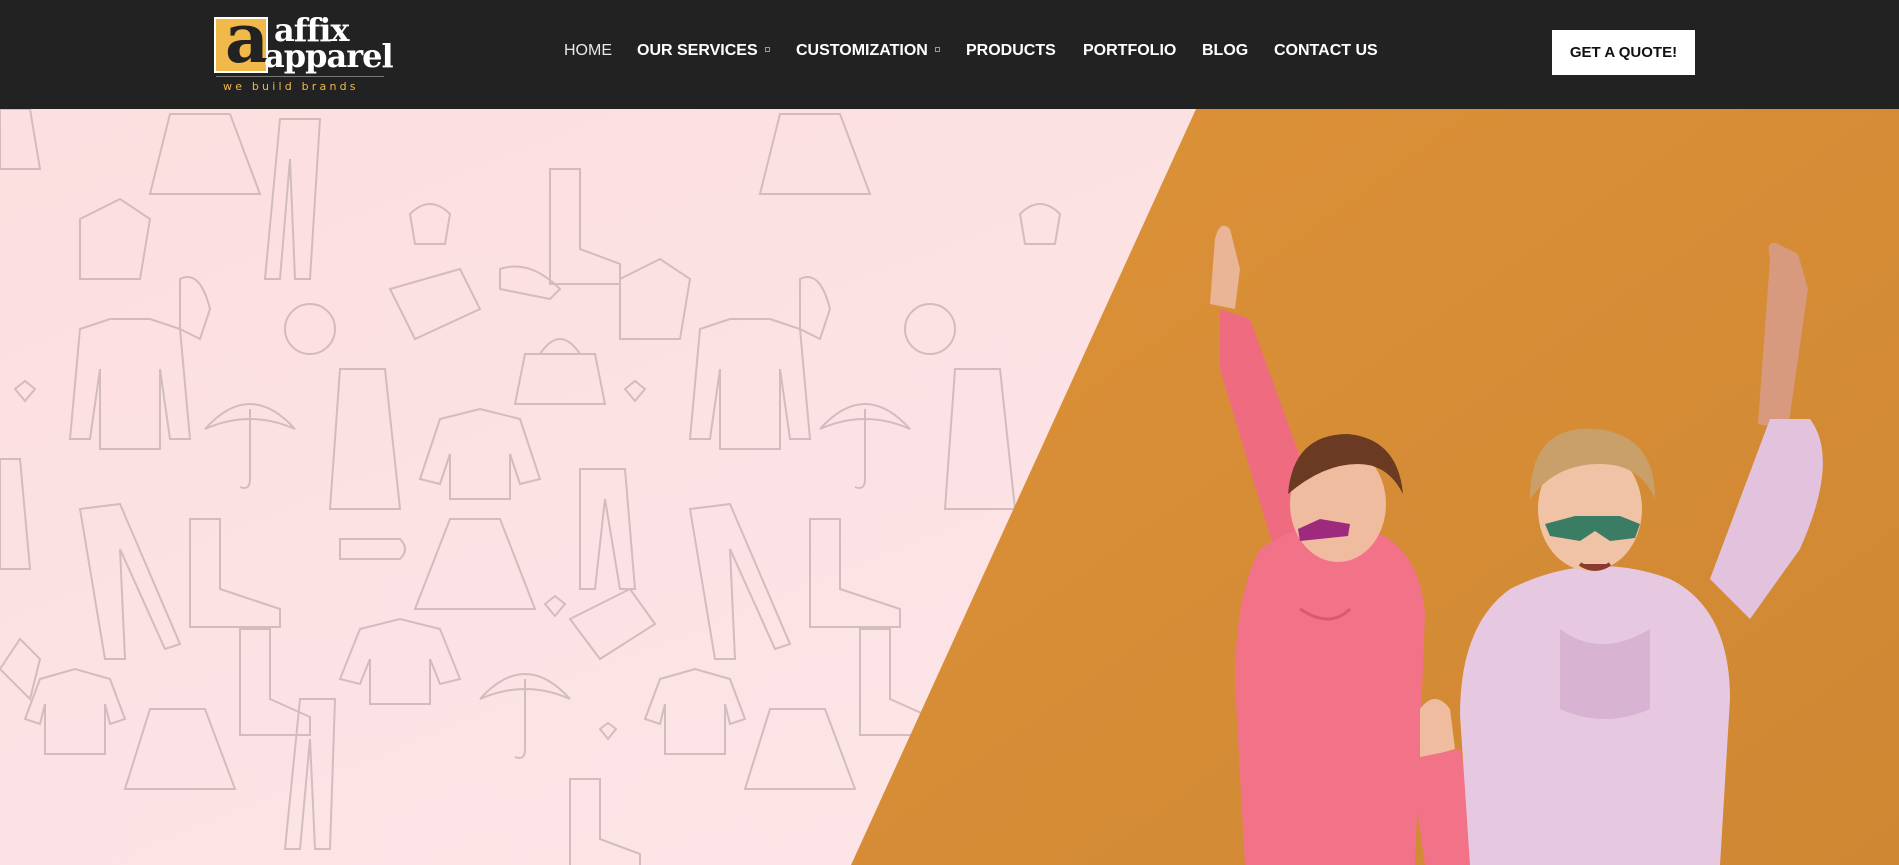  I want to click on logo-divider, so click(300, 76).